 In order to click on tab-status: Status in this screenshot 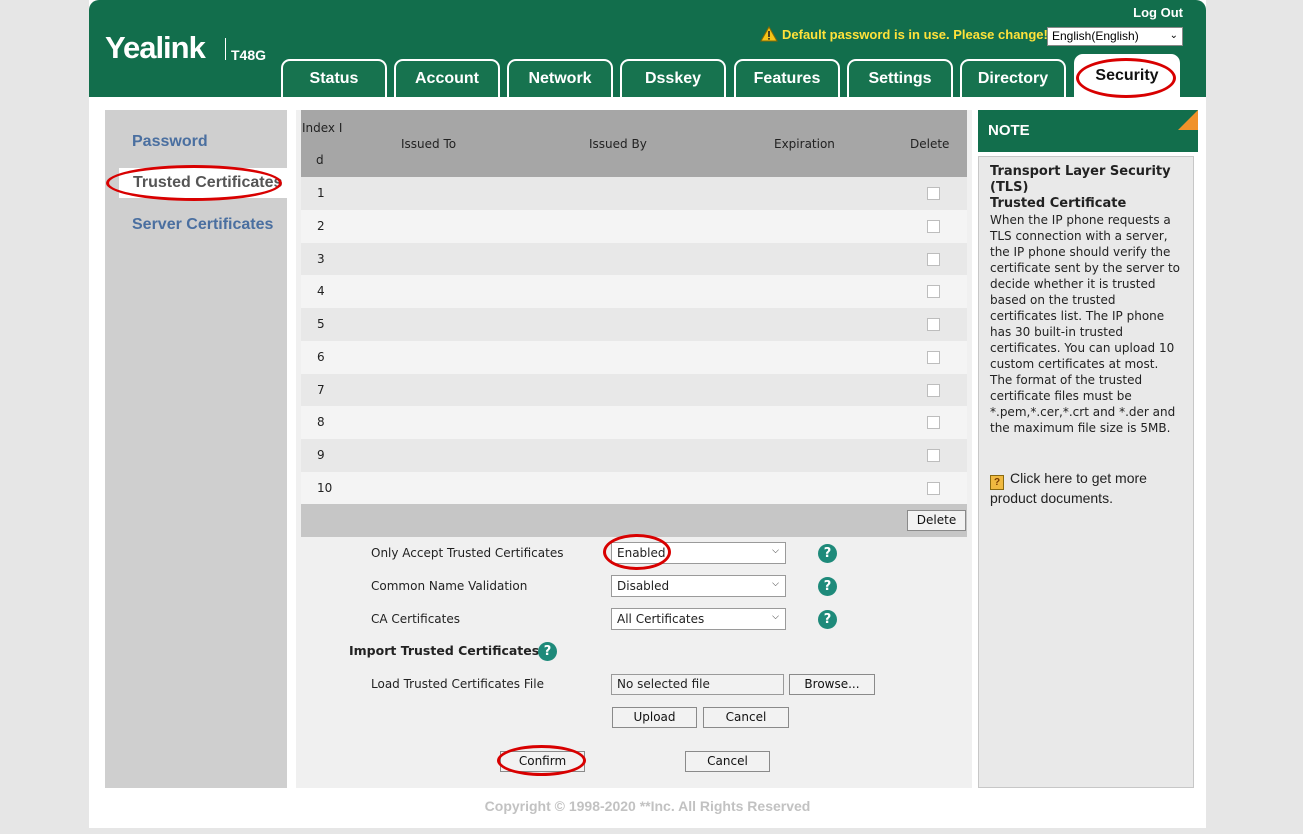, I will do `click(334, 78)`.